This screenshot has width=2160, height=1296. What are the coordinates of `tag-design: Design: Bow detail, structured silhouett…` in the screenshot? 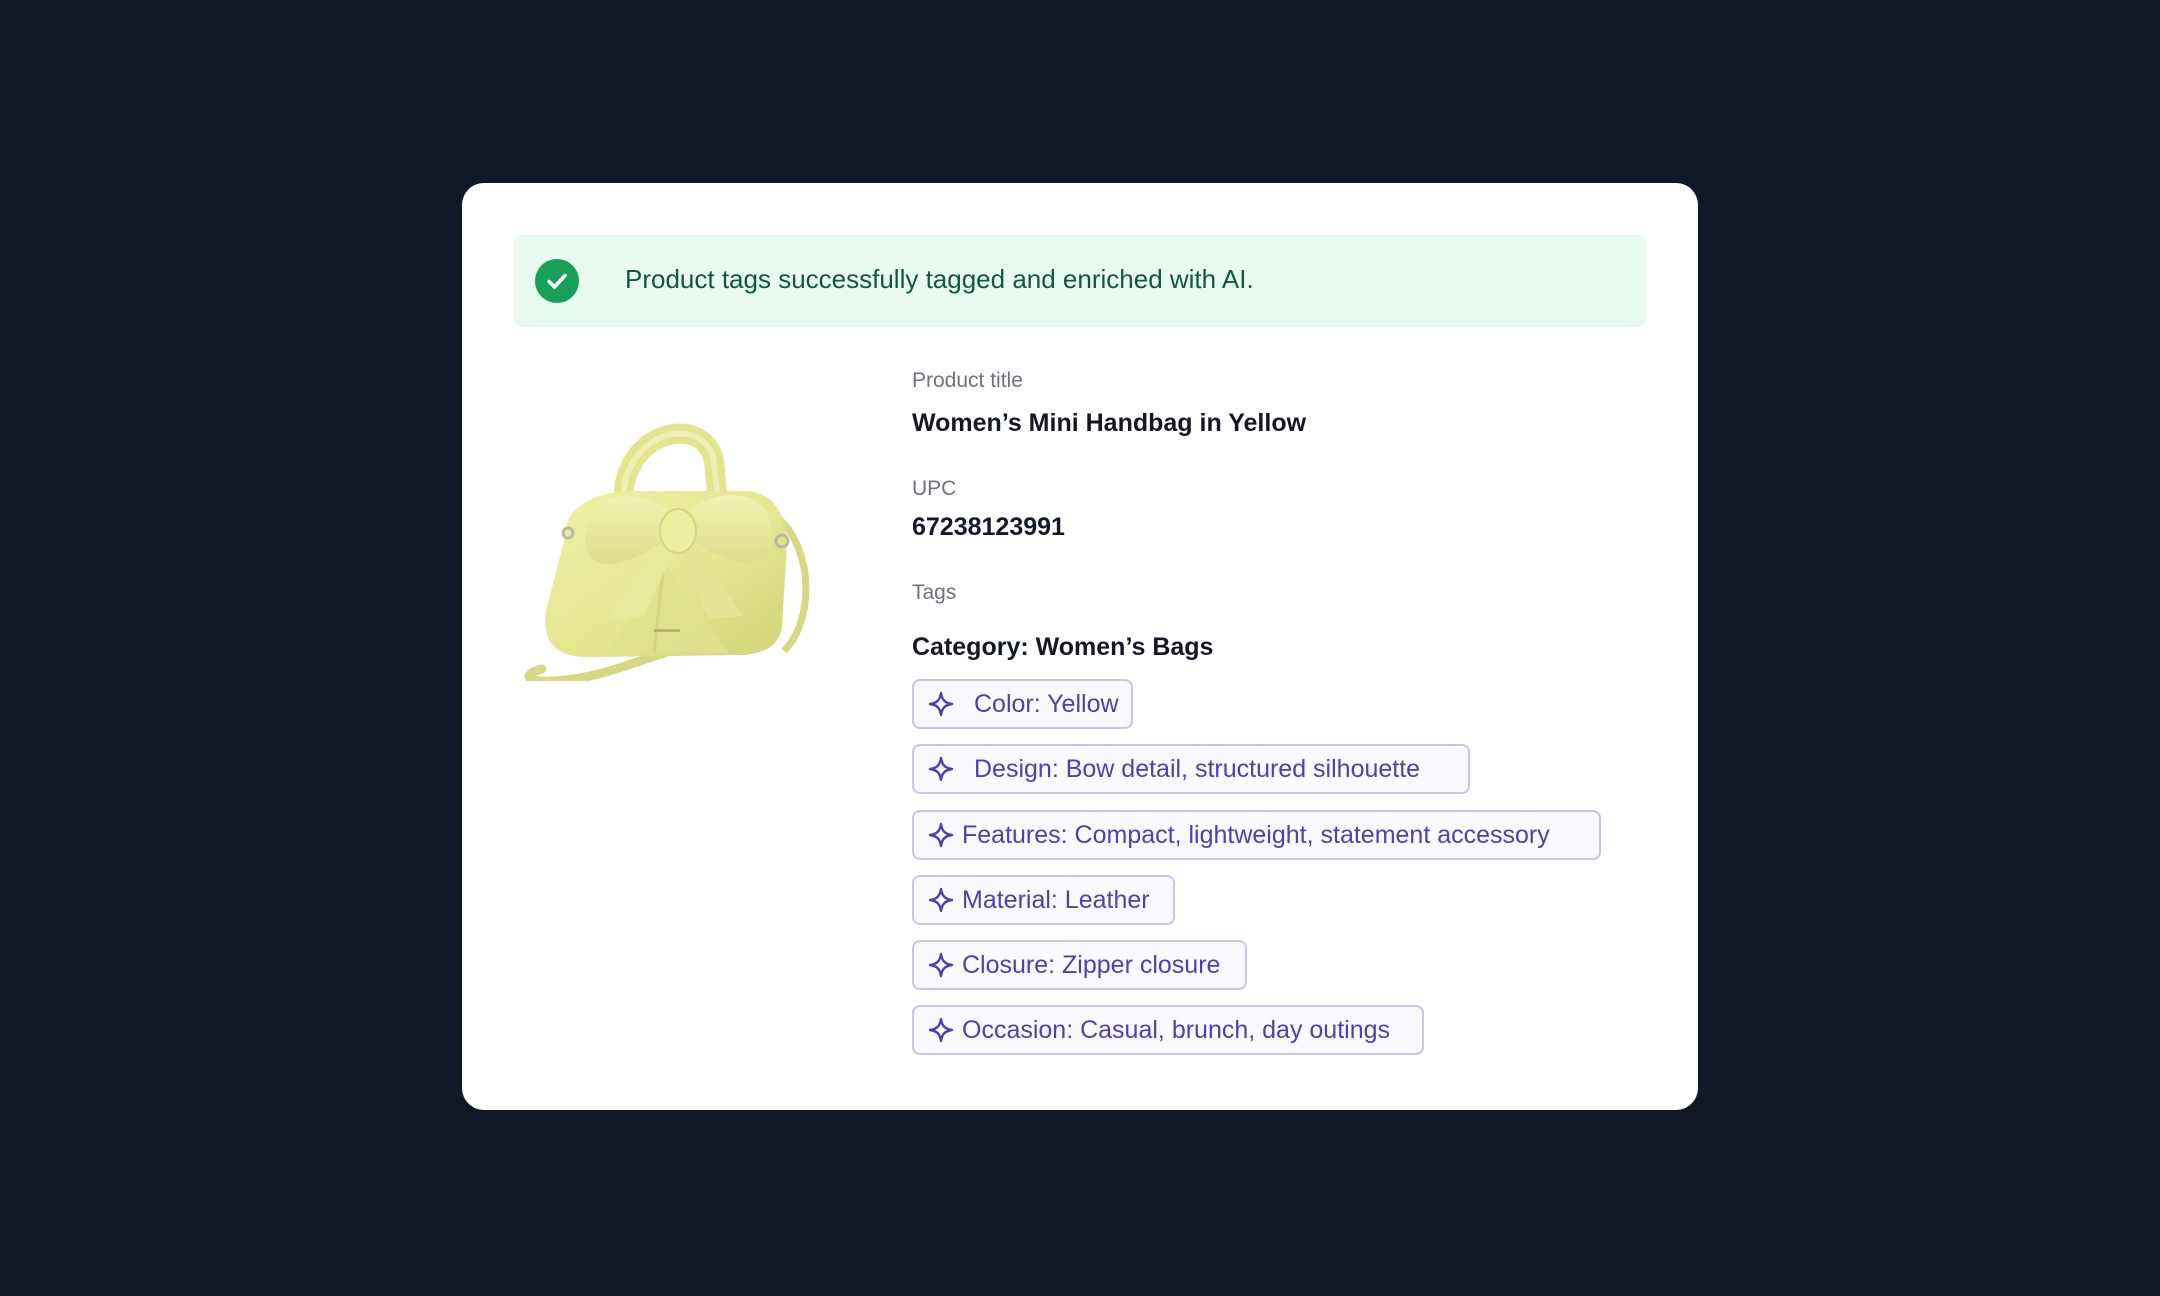 It's located at (1191, 769).